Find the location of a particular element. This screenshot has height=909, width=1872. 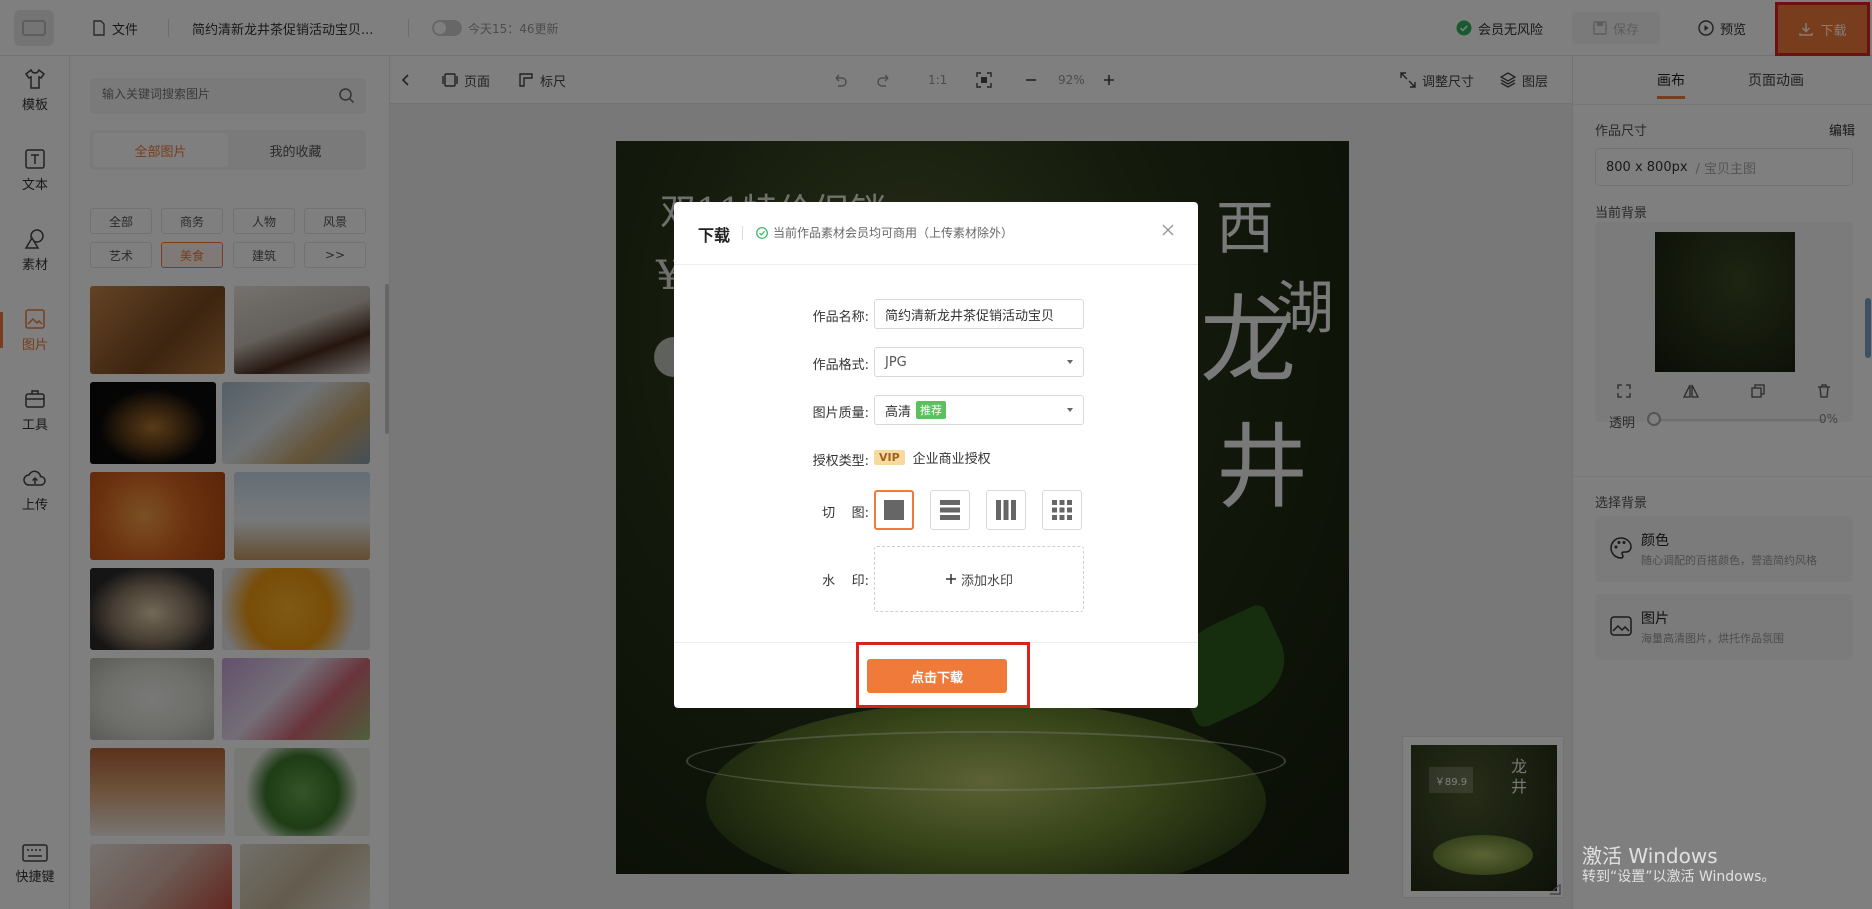

confirm-download-button: 点击下载 is located at coordinates (937, 676).